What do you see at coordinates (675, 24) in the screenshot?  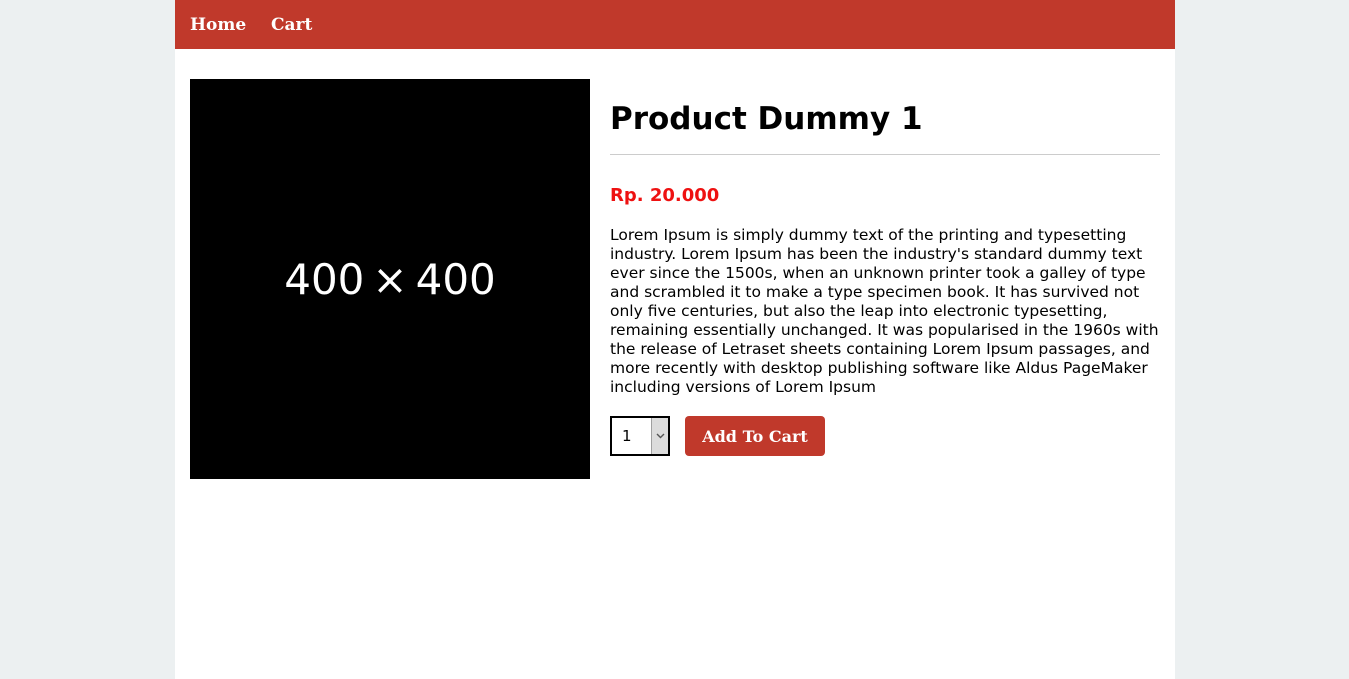 I see `navbar: Home Cart` at bounding box center [675, 24].